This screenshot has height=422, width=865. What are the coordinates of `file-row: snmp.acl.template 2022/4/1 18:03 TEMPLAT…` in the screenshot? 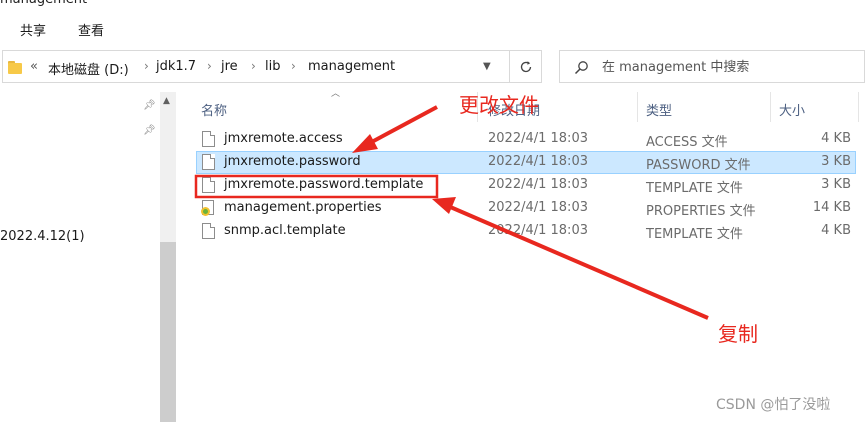 It's located at (526, 231).